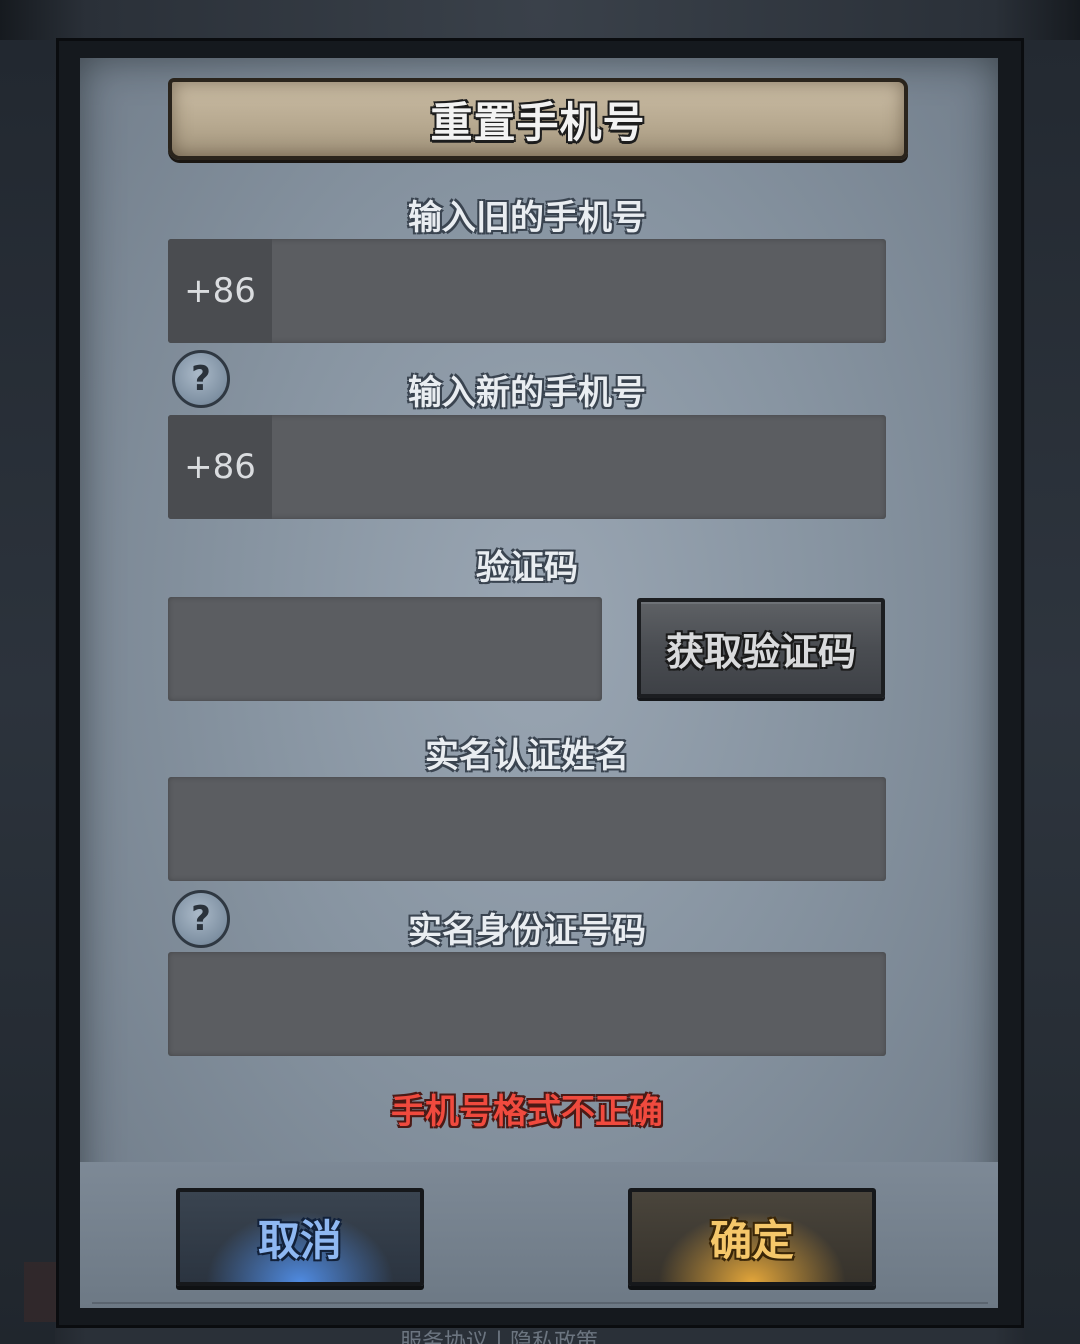  Describe the element at coordinates (527, 1112) in the screenshot. I see `error-message: 手机号格式不正确` at that location.